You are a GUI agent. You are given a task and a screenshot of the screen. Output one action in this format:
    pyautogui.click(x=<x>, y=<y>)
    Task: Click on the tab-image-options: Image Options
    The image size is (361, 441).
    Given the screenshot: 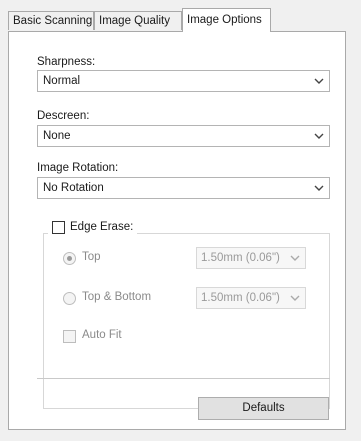 What is the action you would take?
    pyautogui.click(x=226, y=20)
    